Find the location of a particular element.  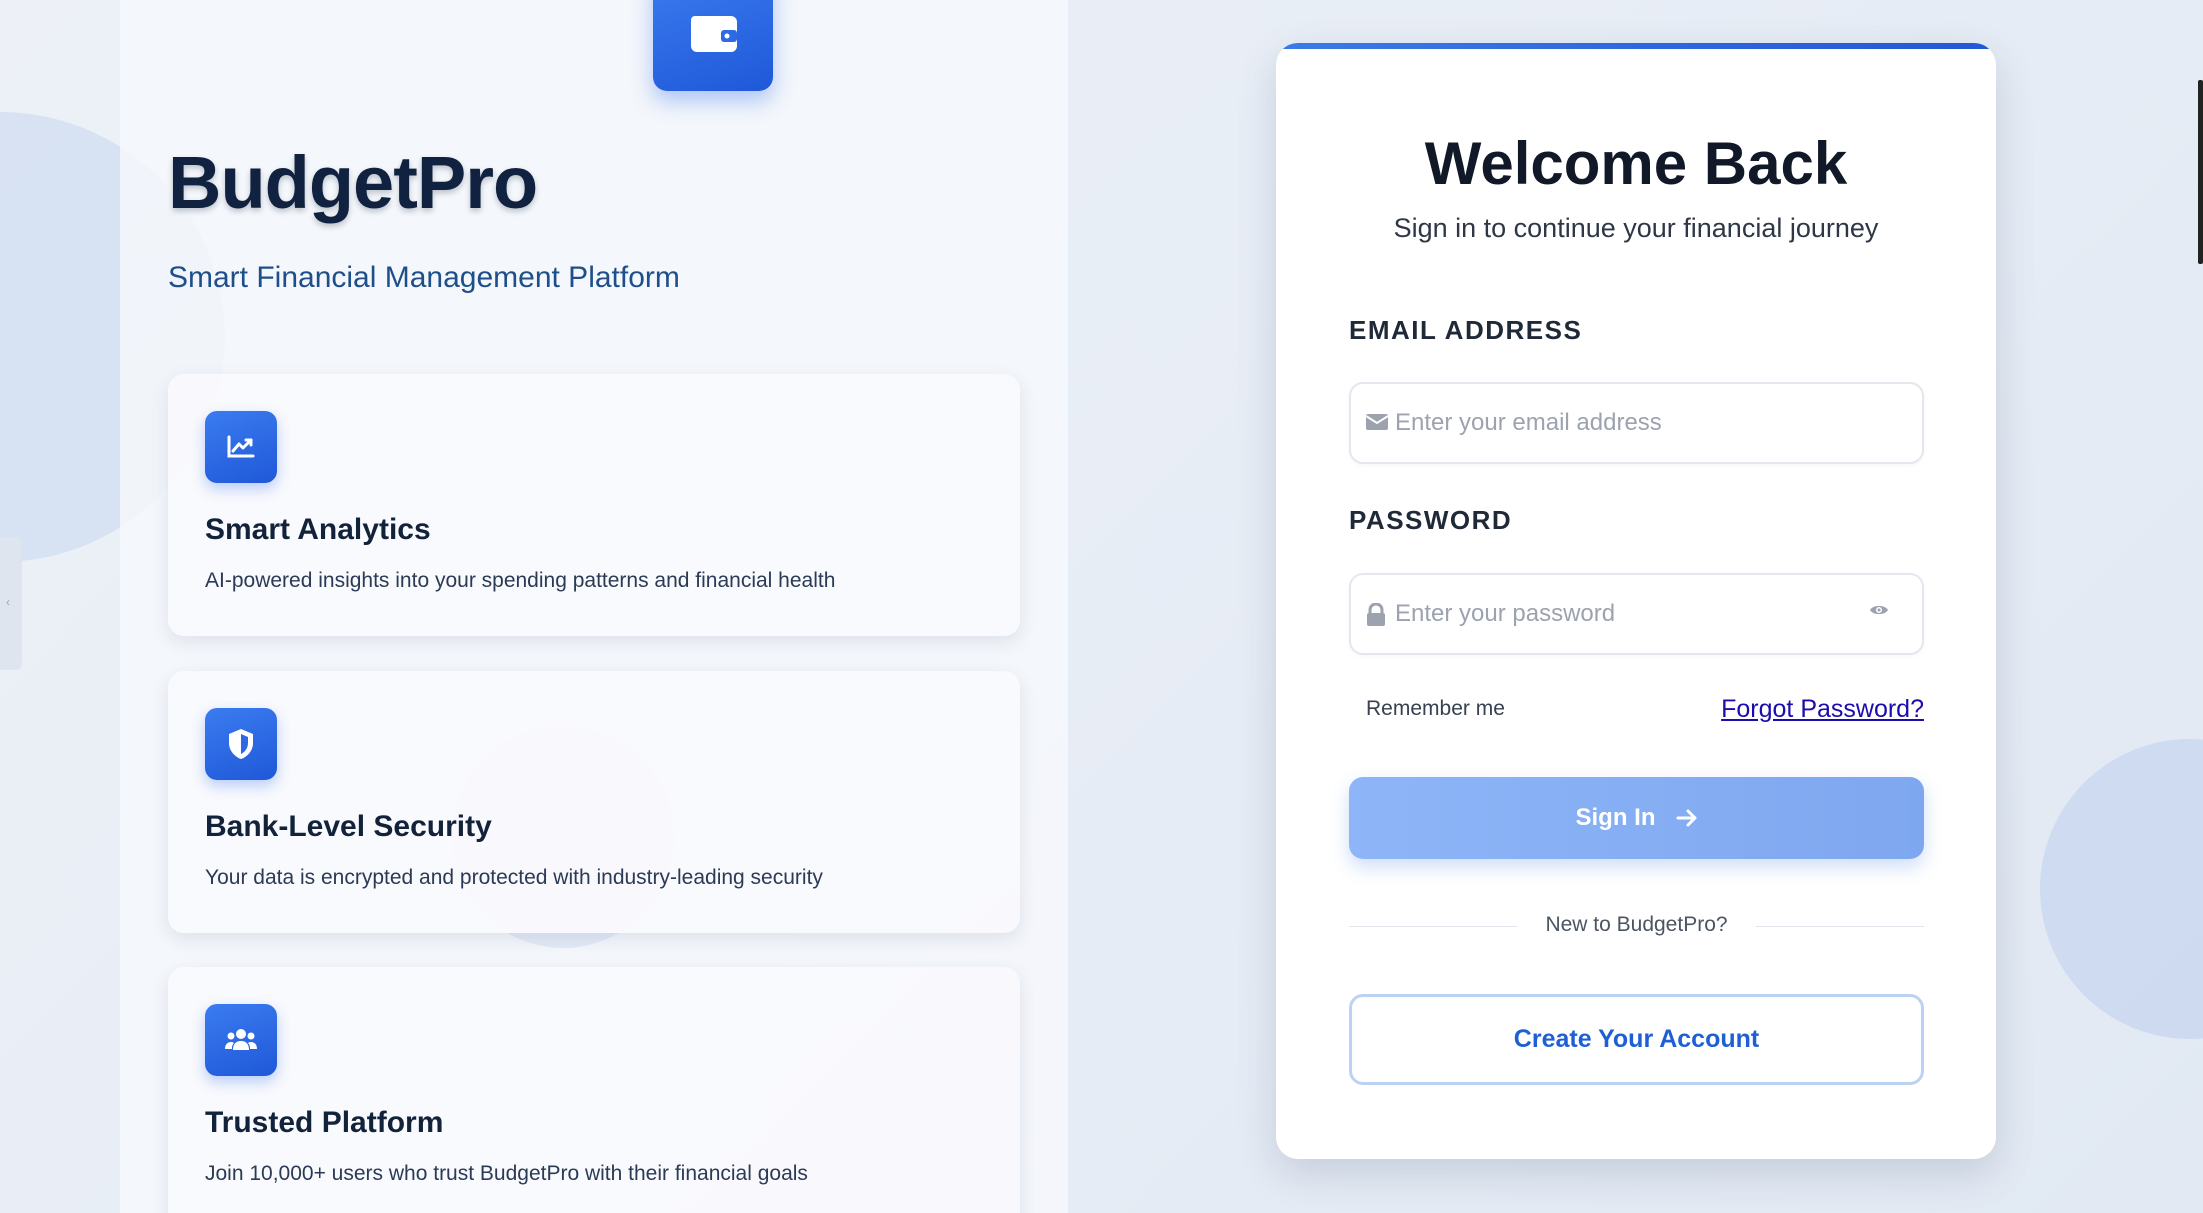

signup-divider: New to BudgetPro? is located at coordinates (1636, 926).